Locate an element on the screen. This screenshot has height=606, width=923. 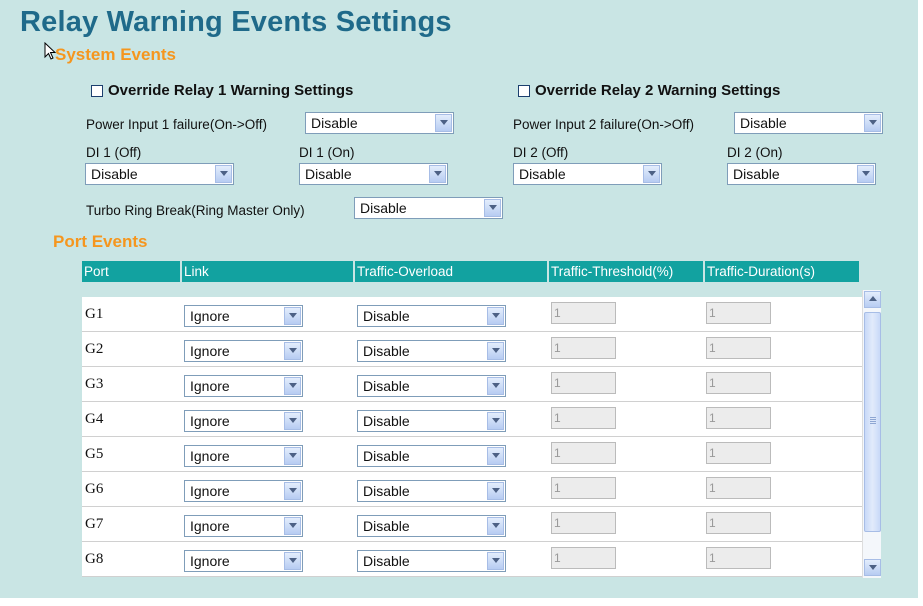
table-row: G4 Ignore Disable 1 1 is located at coordinates (472, 419).